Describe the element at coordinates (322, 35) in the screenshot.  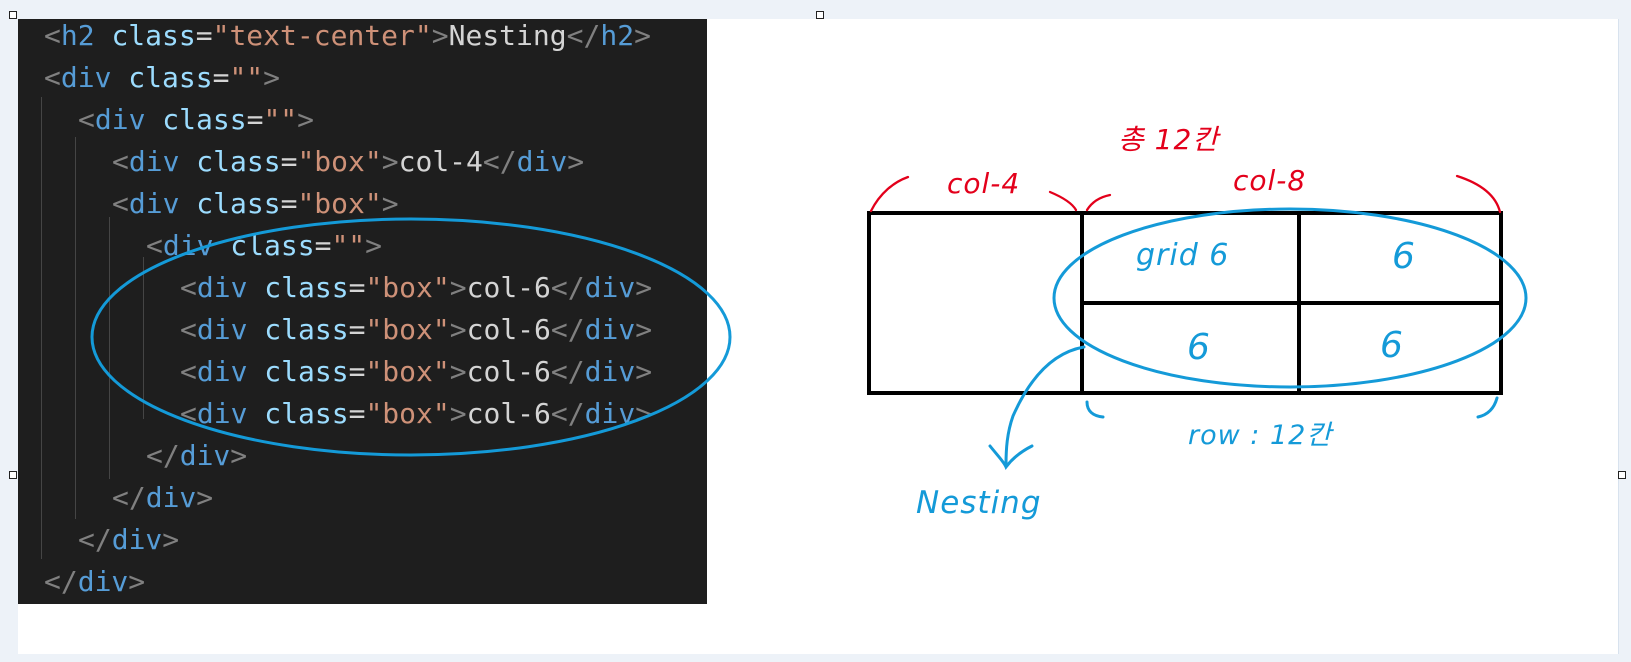
I see `code-token: "text-center"` at that location.